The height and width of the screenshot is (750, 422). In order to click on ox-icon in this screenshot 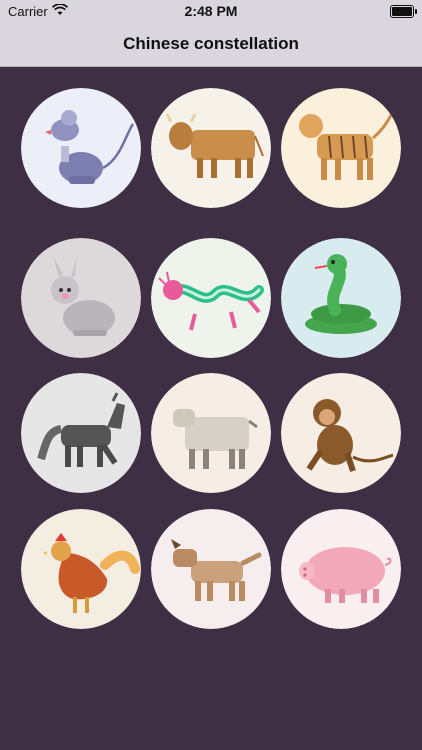, I will do `click(211, 148)`.